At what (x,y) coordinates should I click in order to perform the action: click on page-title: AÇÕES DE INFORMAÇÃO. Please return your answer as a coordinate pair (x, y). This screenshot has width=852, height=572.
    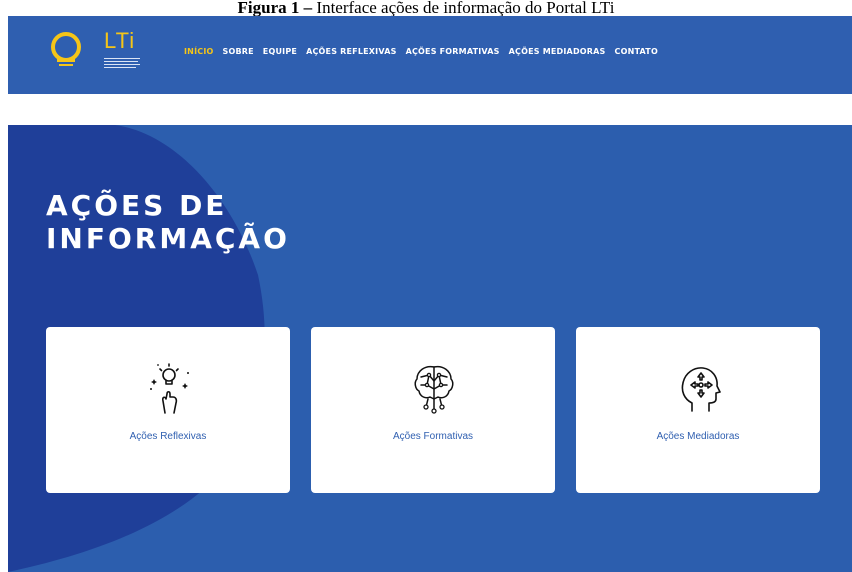
    Looking at the image, I should click on (168, 222).